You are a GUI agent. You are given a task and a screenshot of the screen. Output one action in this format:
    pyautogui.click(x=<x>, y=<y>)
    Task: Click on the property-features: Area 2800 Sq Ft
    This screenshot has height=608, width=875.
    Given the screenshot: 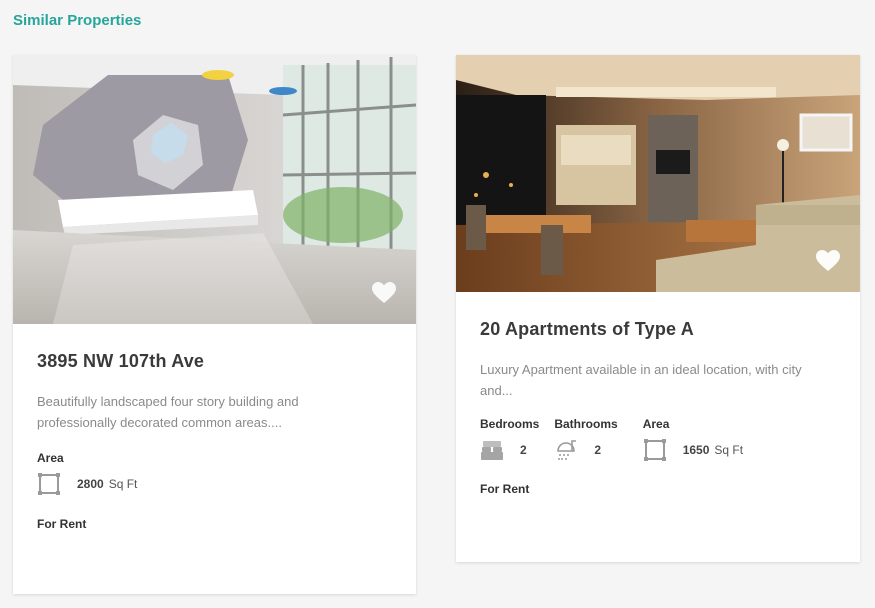 What is the action you would take?
    pyautogui.click(x=214, y=473)
    